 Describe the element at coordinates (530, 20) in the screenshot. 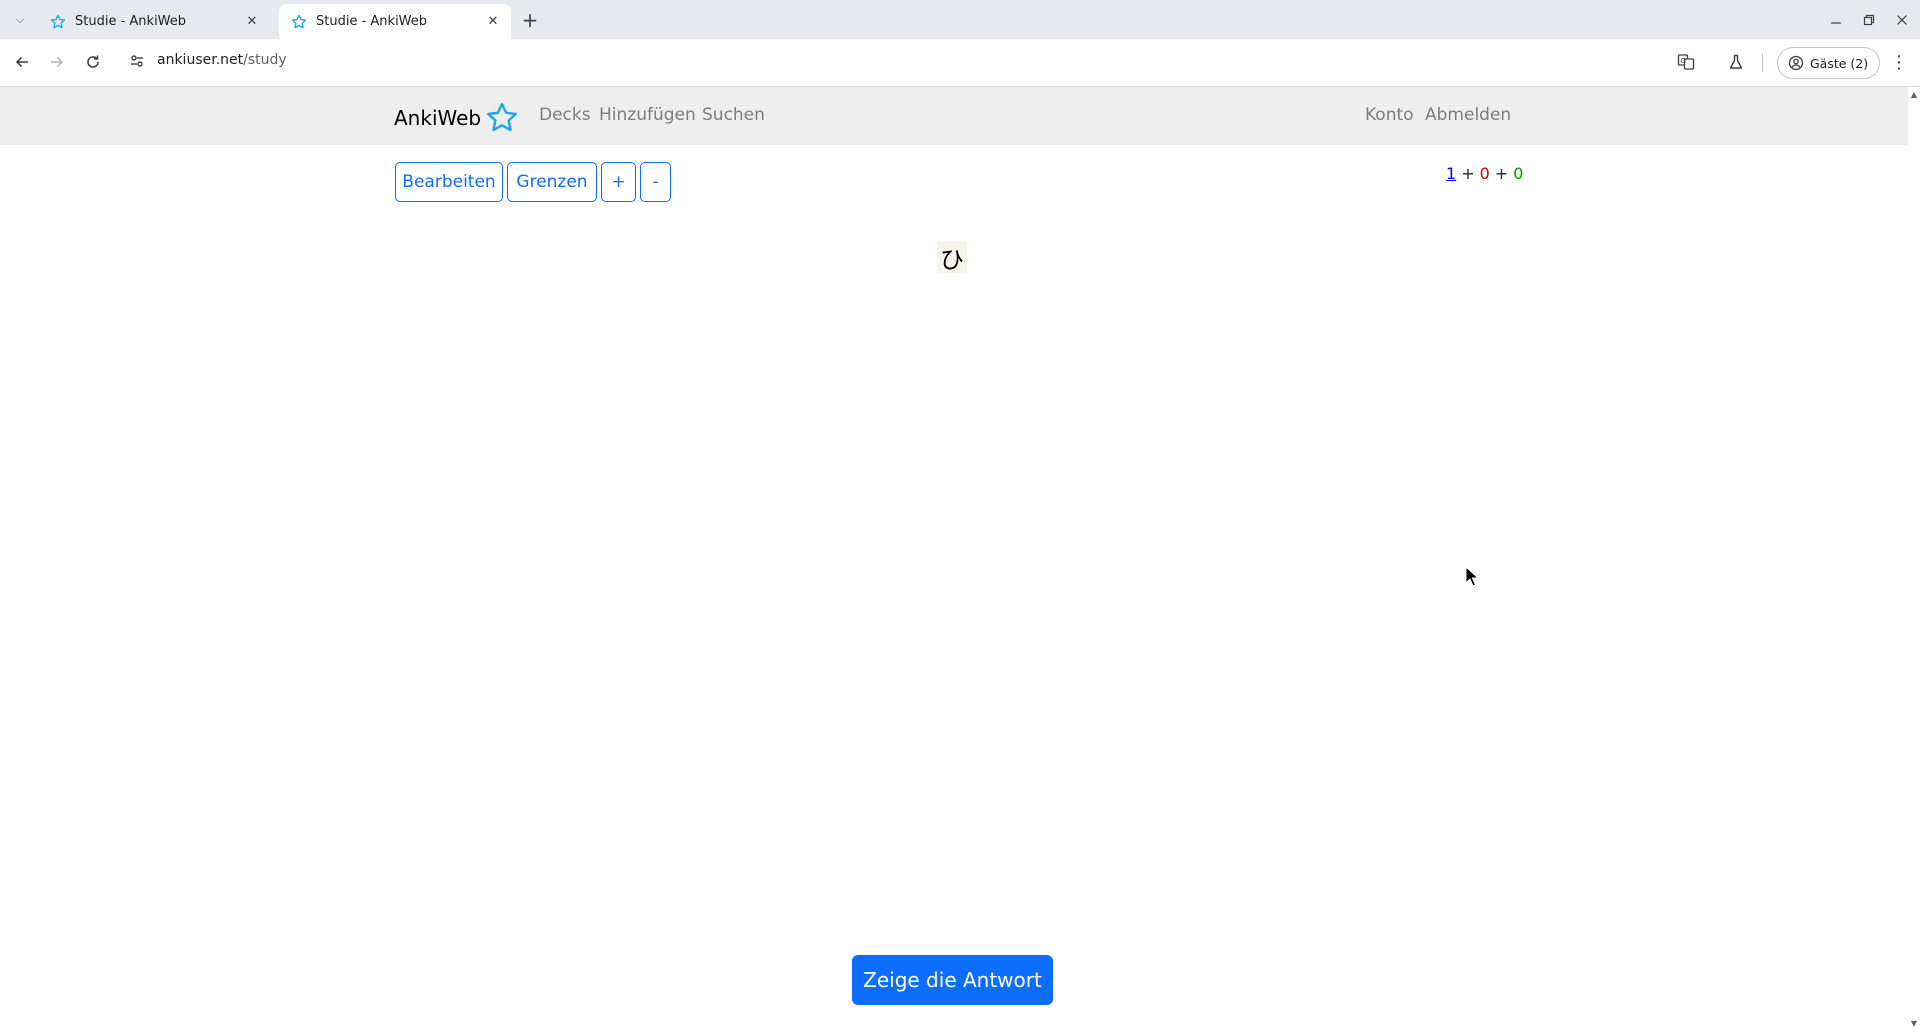

I see `new-tab-plus-icon: +` at that location.